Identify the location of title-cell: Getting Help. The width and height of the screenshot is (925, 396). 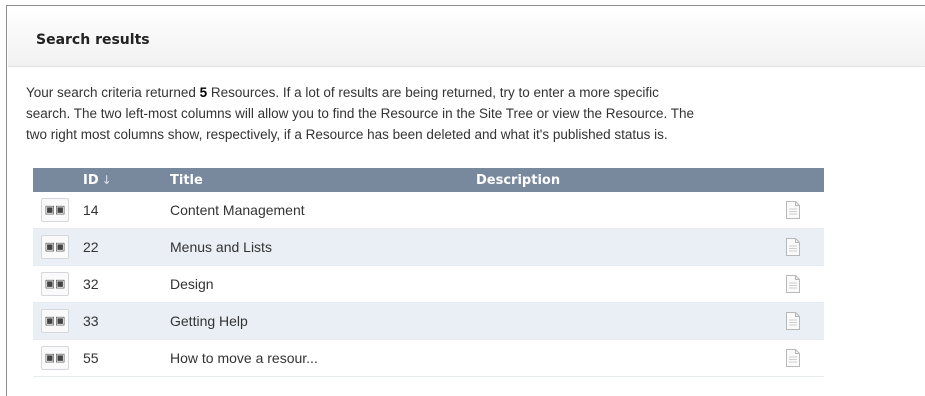
(323, 321).